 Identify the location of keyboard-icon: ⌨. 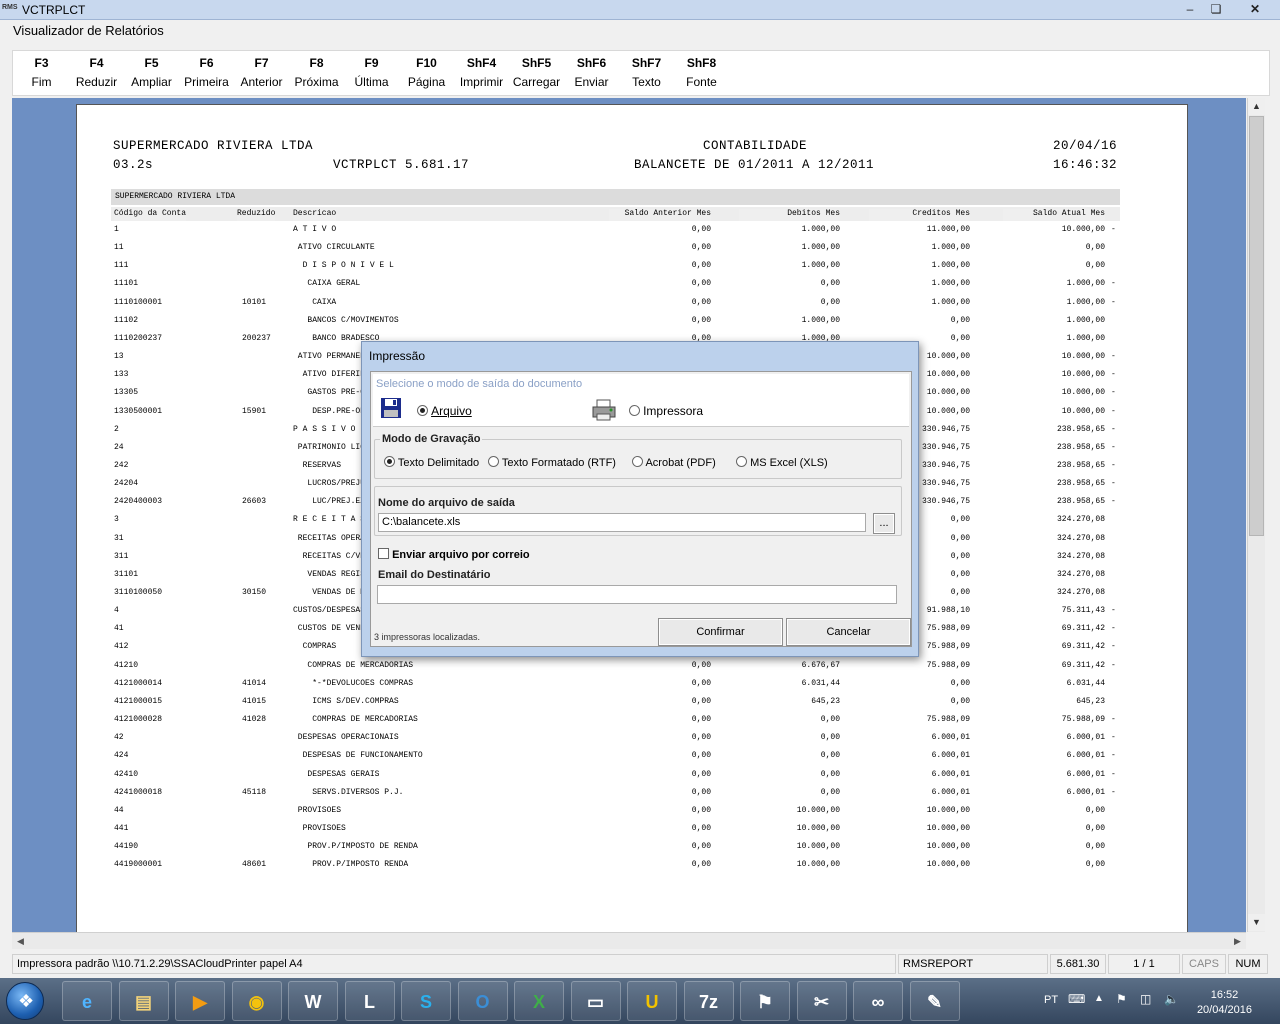
(1076, 999).